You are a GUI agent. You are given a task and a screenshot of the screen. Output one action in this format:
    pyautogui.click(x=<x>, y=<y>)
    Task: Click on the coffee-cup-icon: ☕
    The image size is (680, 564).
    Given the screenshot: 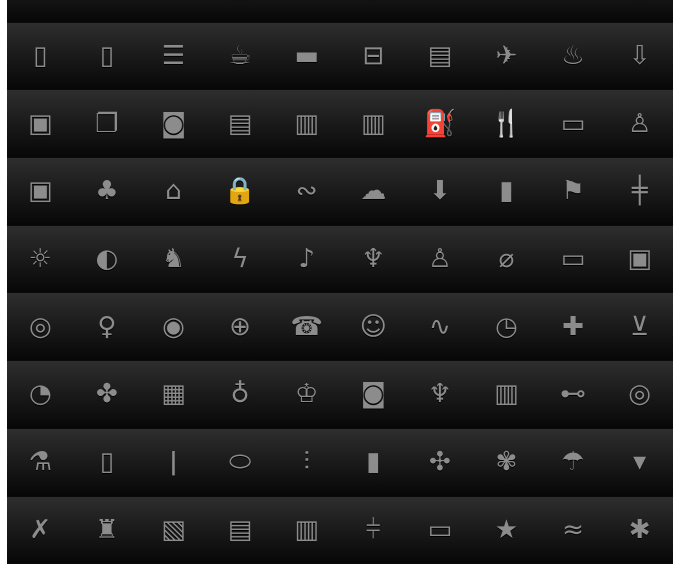 What is the action you would take?
    pyautogui.click(x=239, y=56)
    